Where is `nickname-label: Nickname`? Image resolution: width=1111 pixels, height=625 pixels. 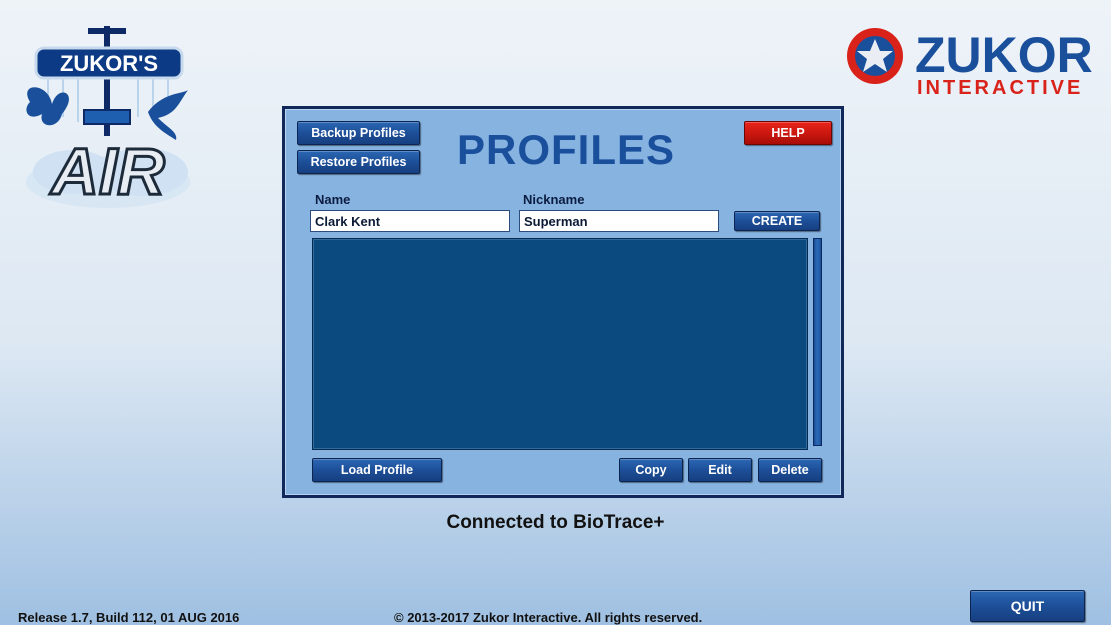
nickname-label: Nickname is located at coordinates (554, 199).